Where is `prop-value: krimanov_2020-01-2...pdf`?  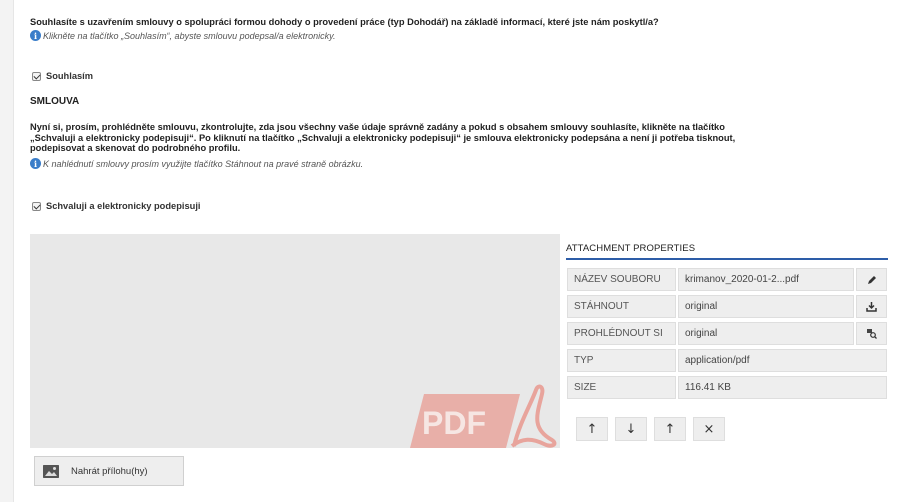
prop-value: krimanov_2020-01-2...pdf is located at coordinates (766, 279).